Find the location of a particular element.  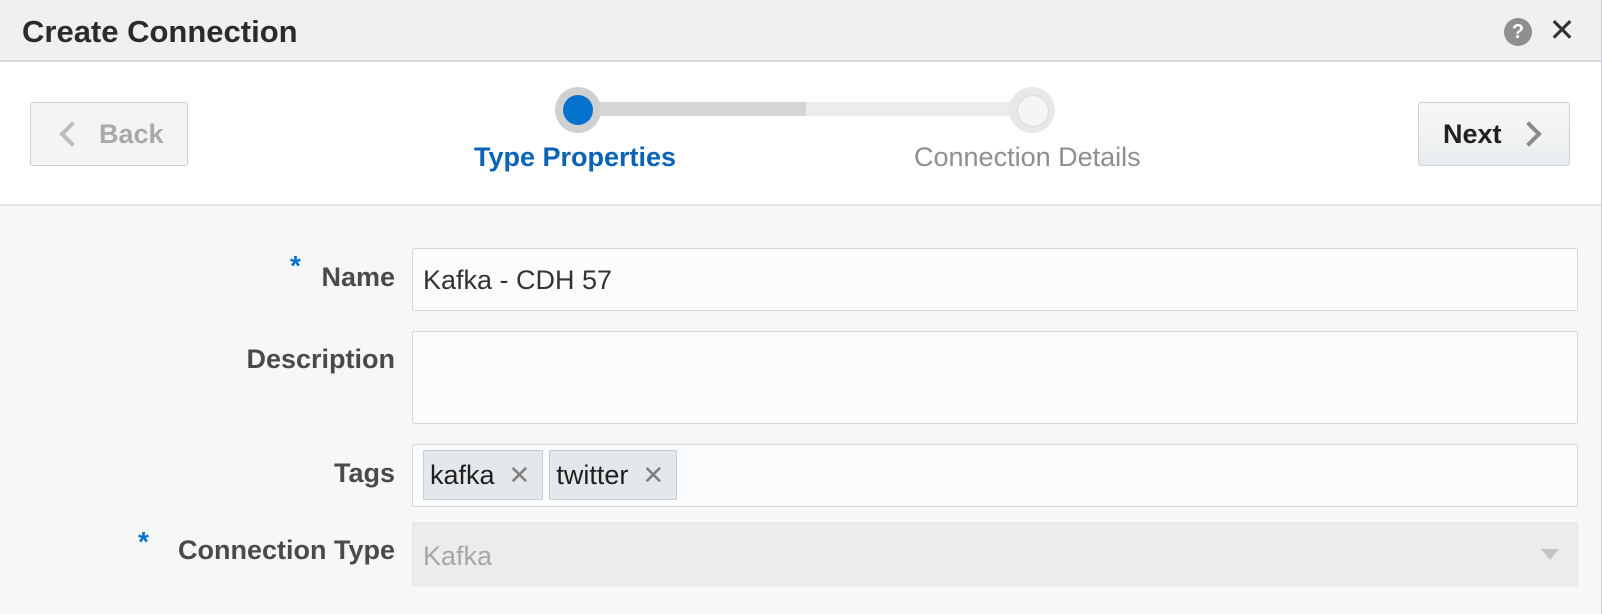

chevron-left-icon is located at coordinates (72, 134).